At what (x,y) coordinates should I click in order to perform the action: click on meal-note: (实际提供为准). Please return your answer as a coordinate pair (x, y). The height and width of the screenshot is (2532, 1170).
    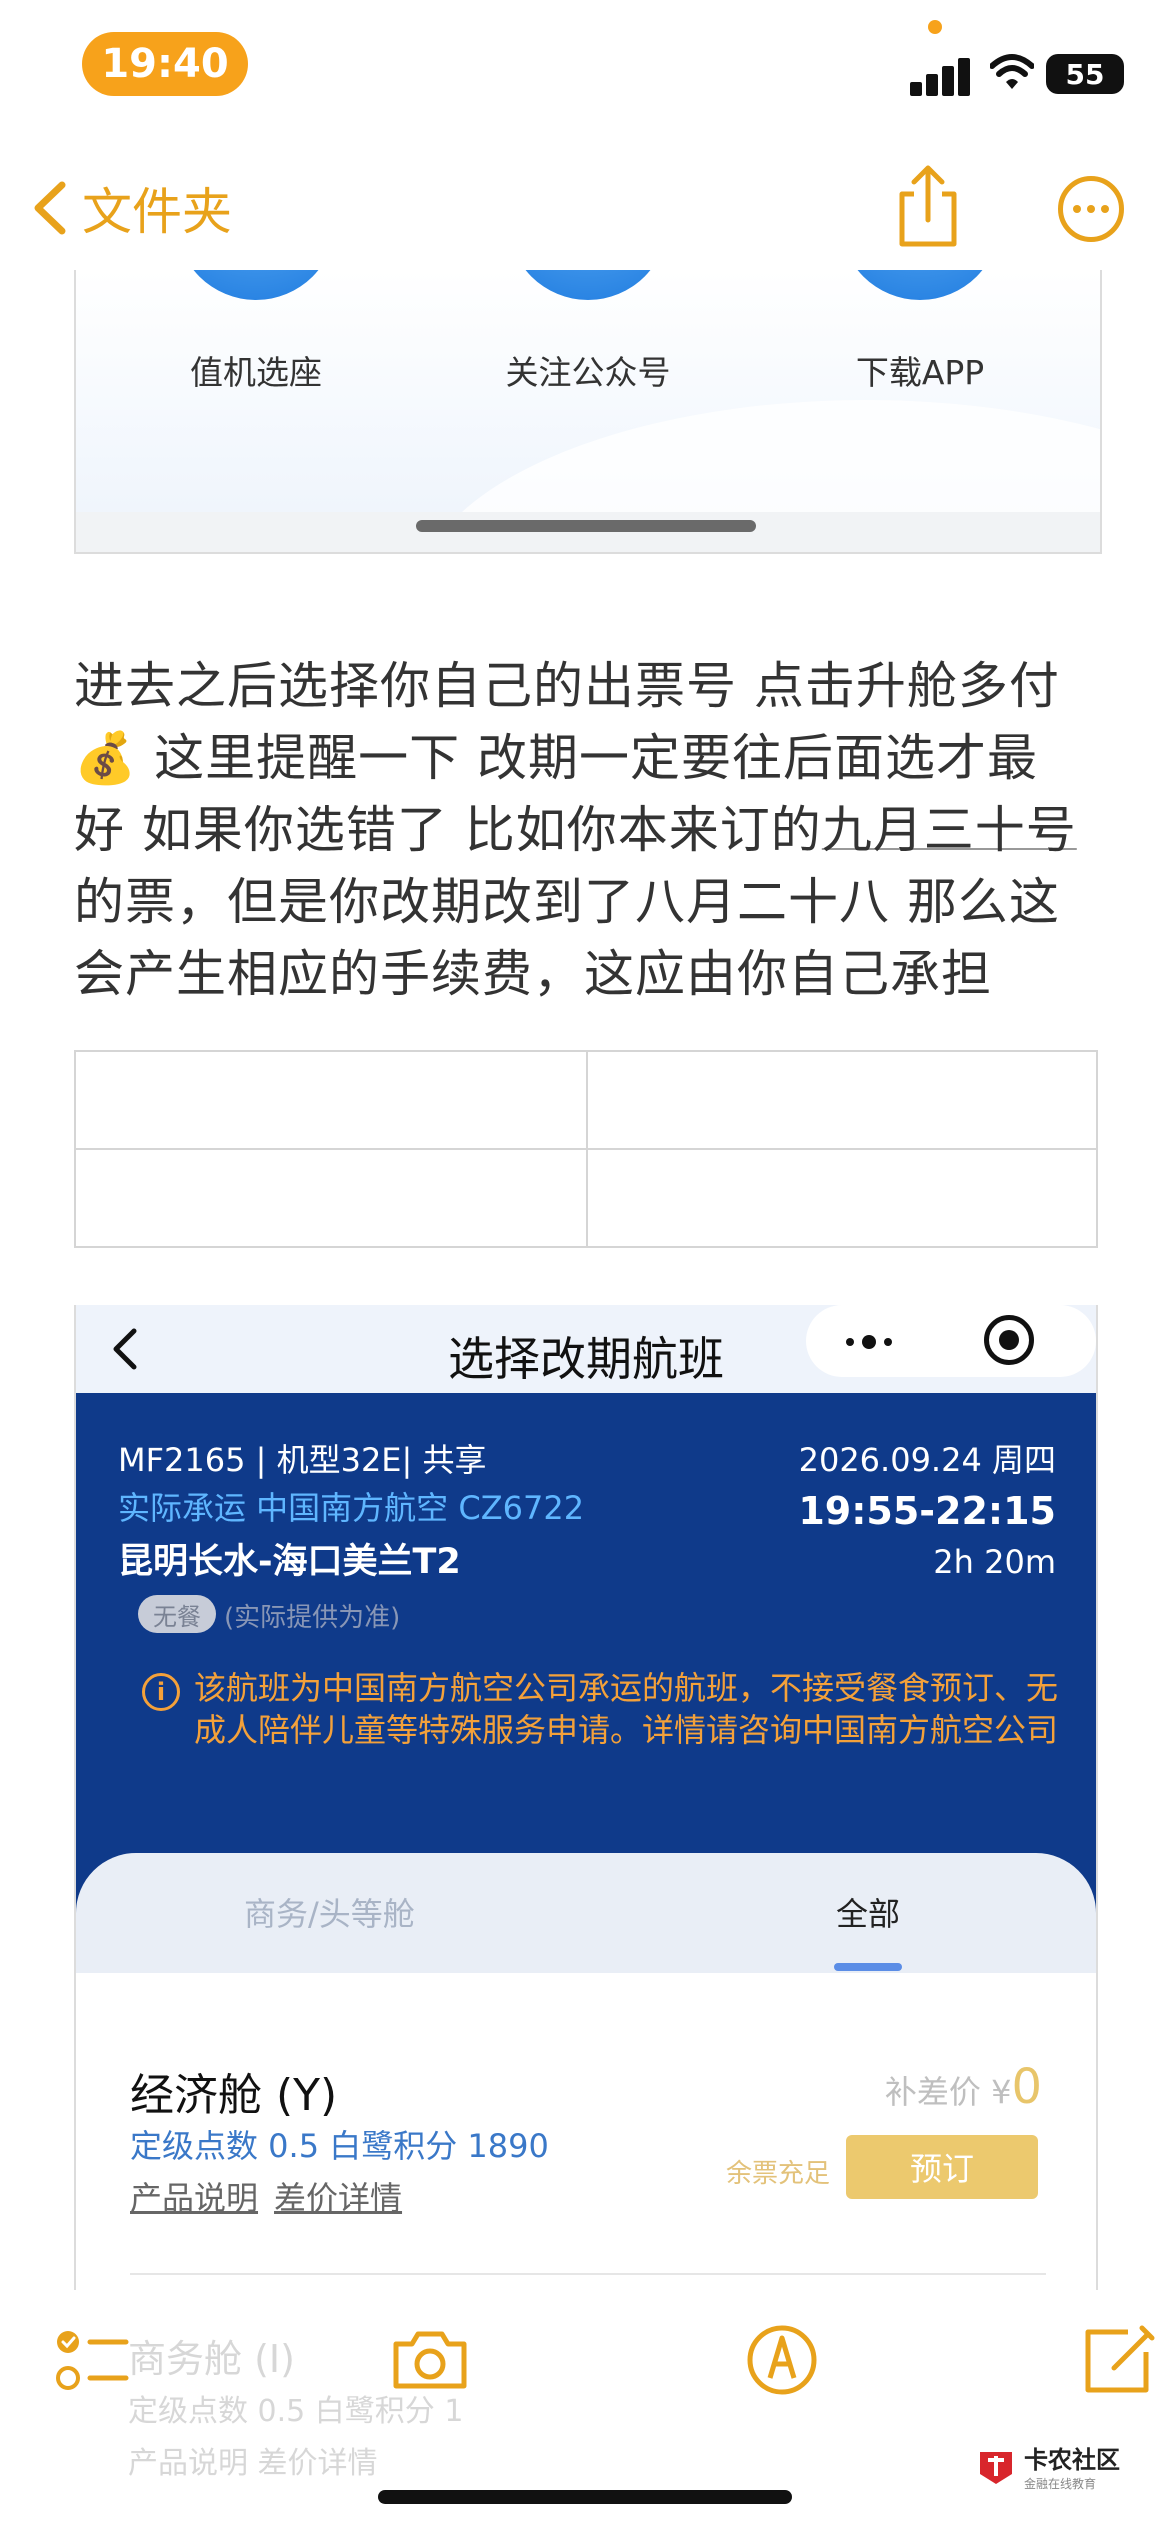
    Looking at the image, I should click on (312, 1618).